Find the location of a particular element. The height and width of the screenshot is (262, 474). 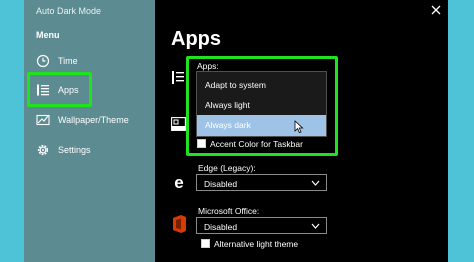

office-select-value: Disabled is located at coordinates (221, 227).